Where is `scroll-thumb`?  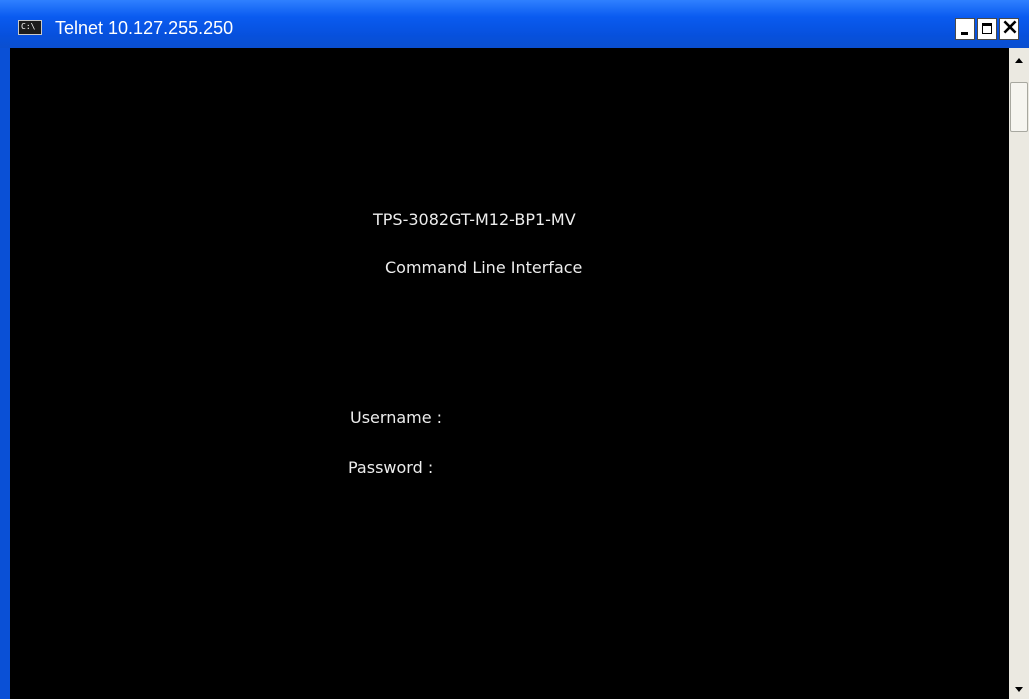 scroll-thumb is located at coordinates (1019, 107).